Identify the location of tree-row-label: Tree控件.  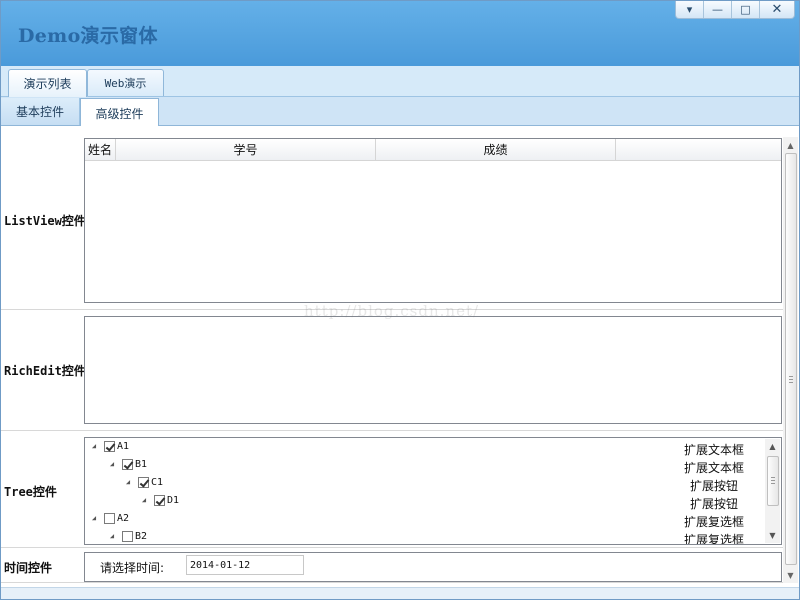
(30, 492).